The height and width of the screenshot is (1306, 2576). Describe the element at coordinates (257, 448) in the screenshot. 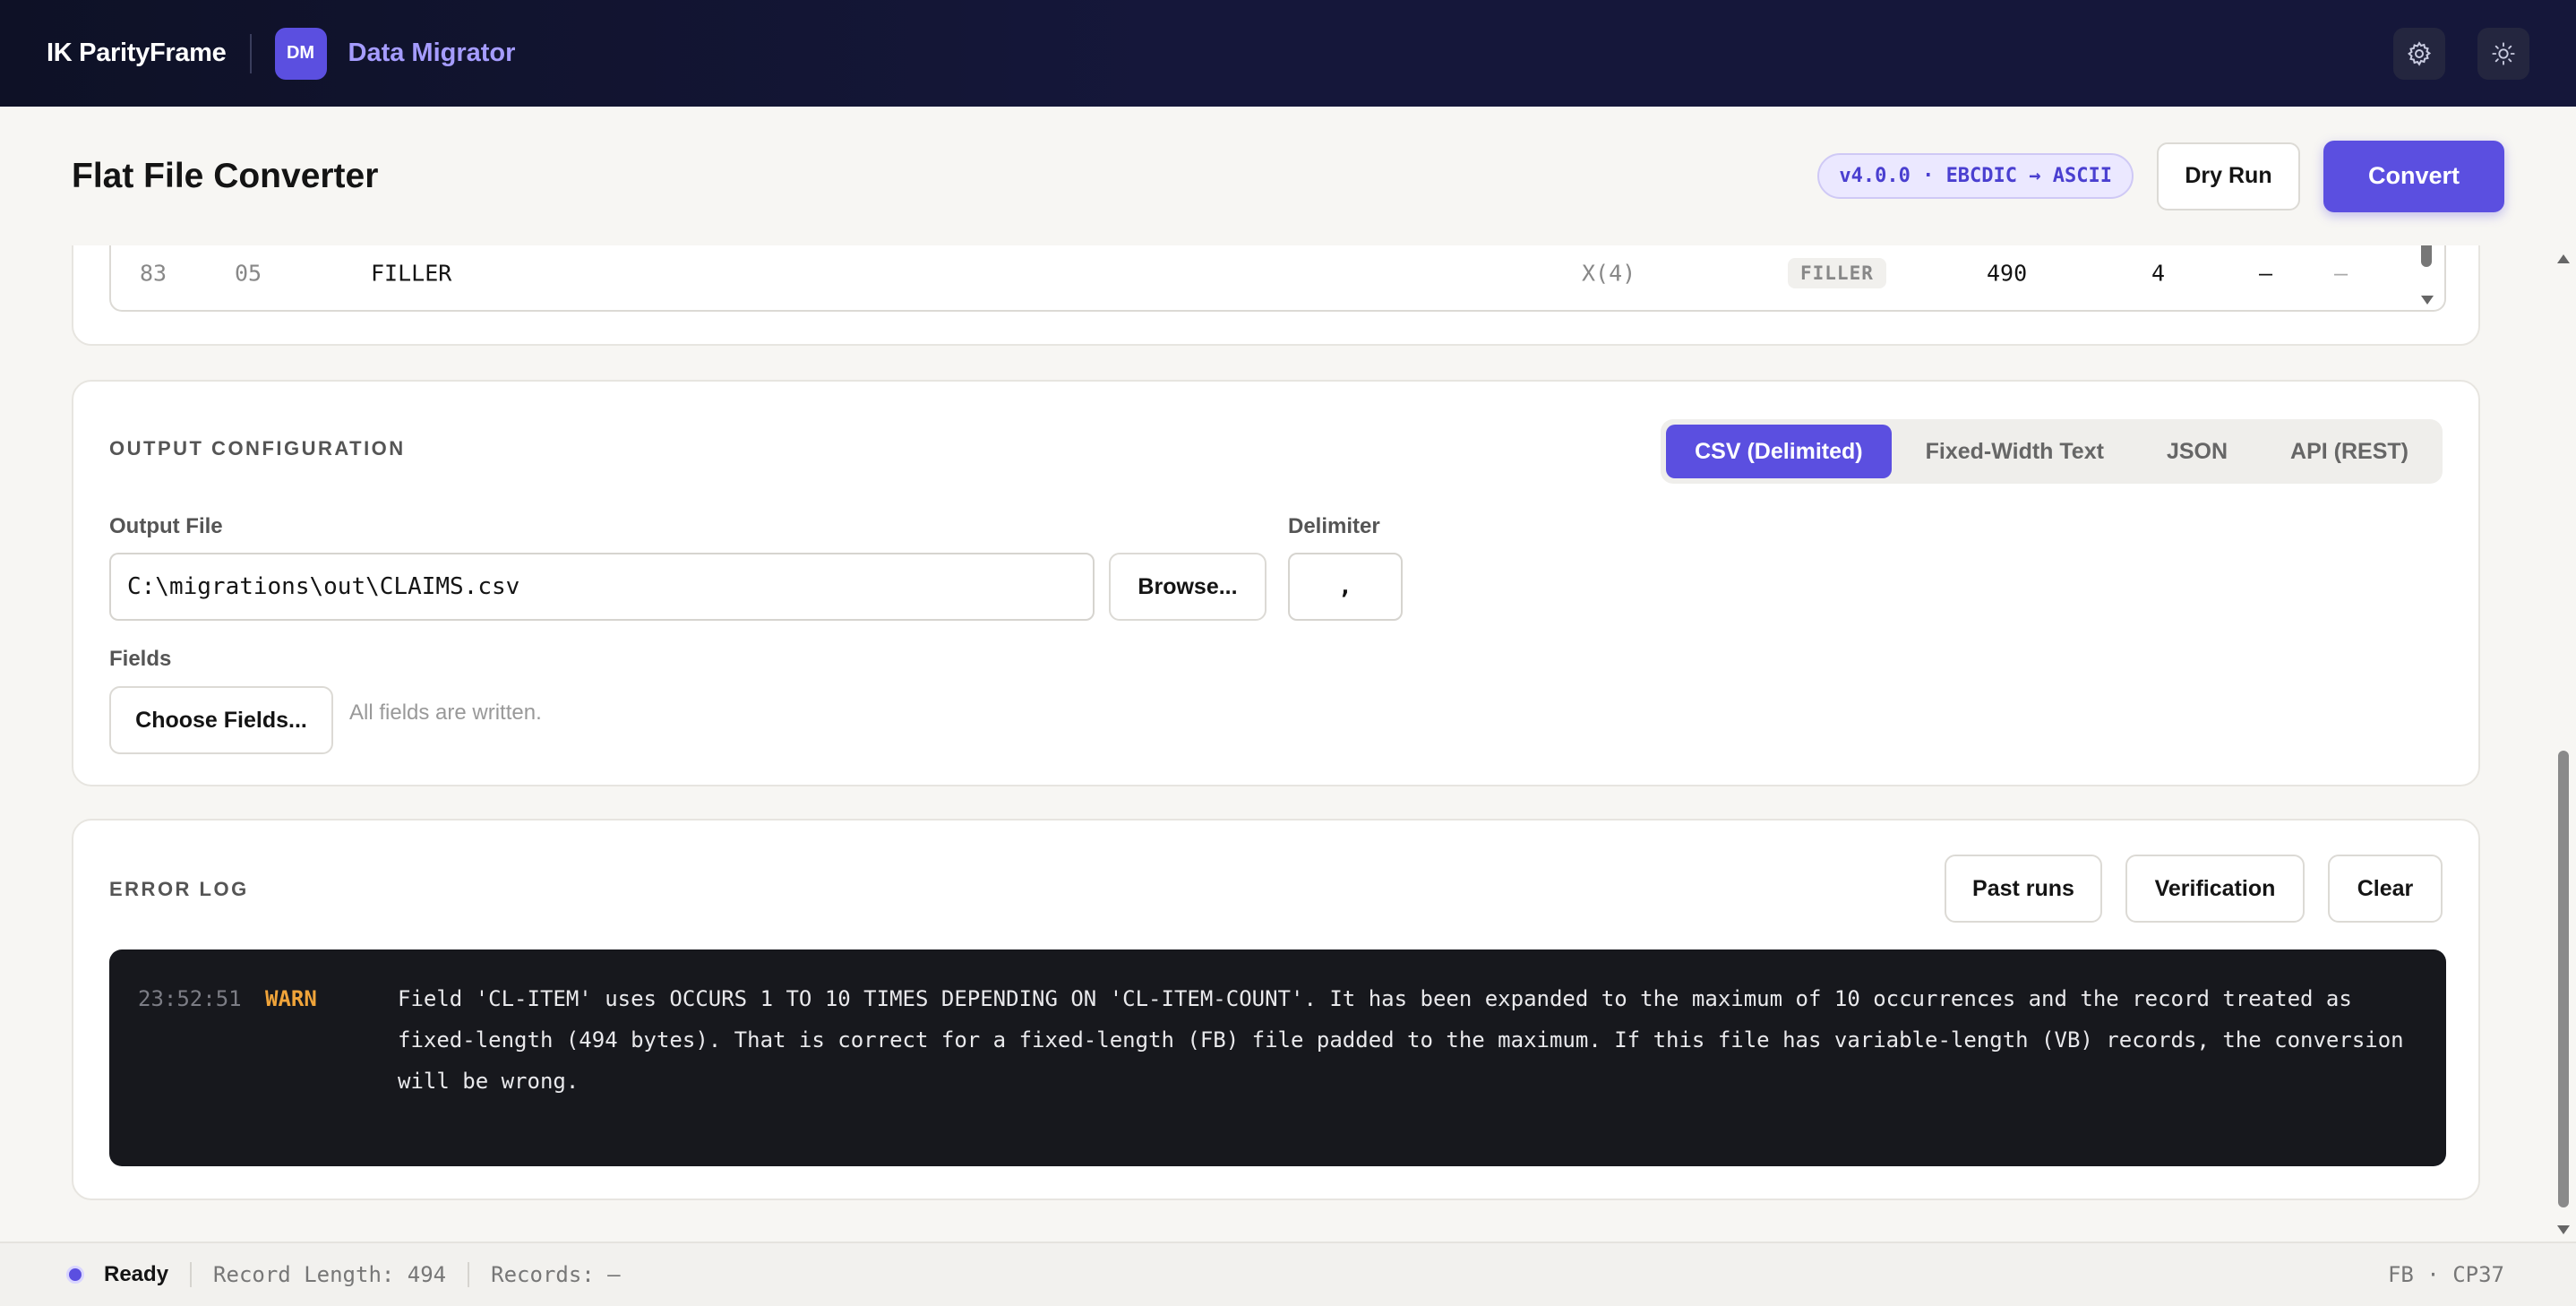

I see `section-title: OUTPUT CONFIGURATION` at that location.